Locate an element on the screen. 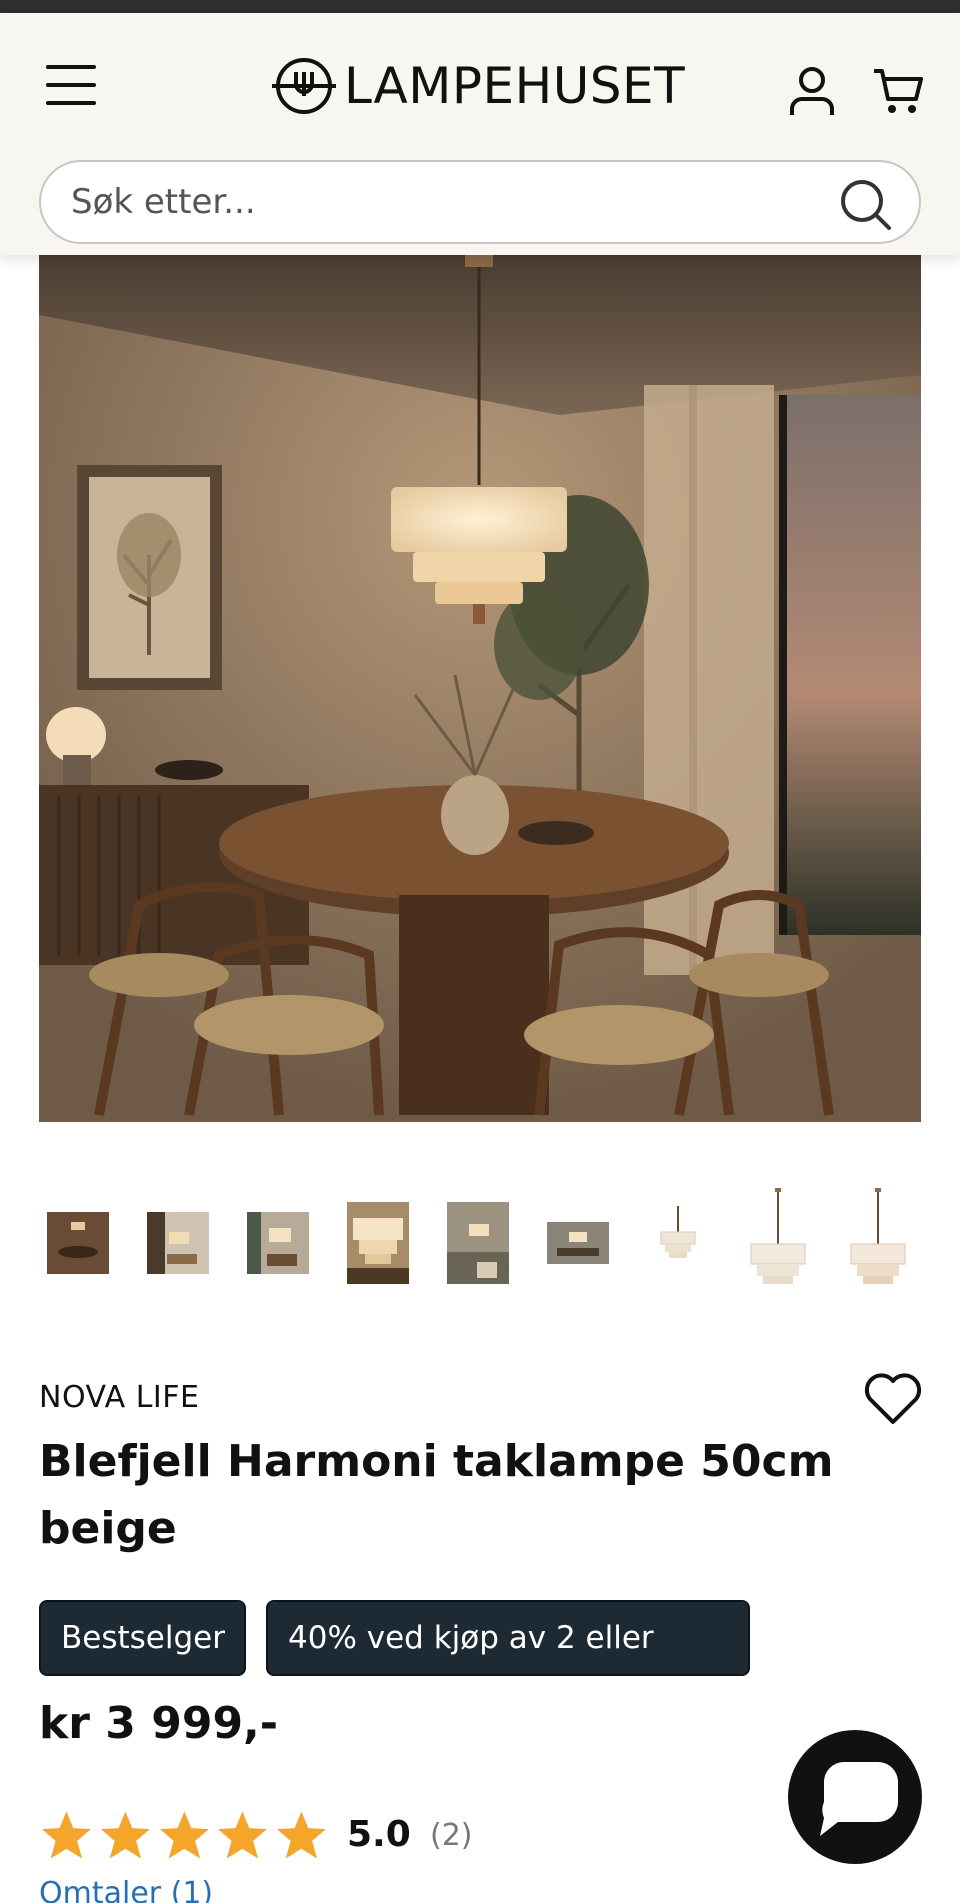 The height and width of the screenshot is (1903, 960). review-count: (2) is located at coordinates (451, 1835).